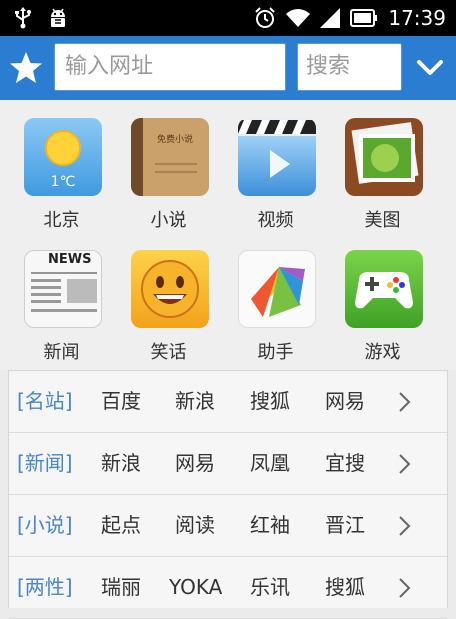 This screenshot has width=456, height=619. Describe the element at coordinates (168, 220) in the screenshot. I see `shortcut-label: 小说` at that location.